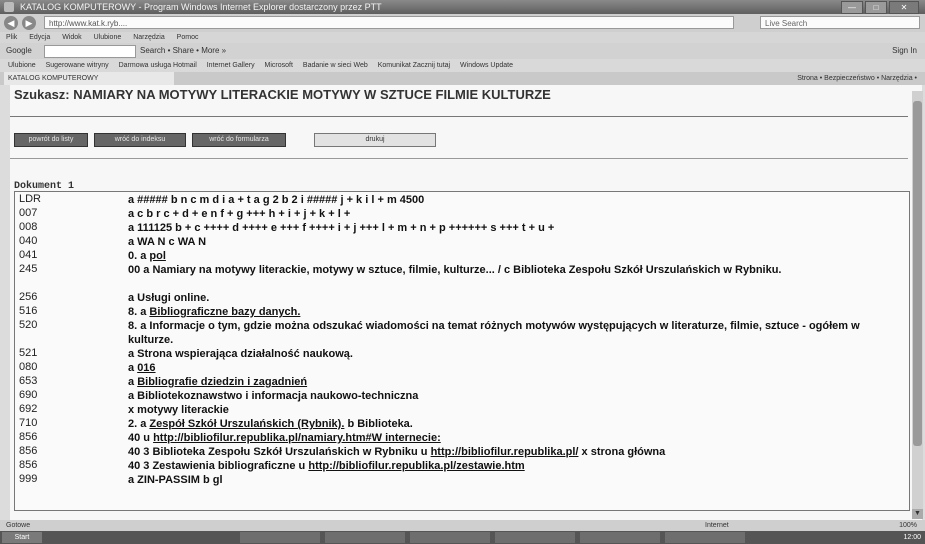 The height and width of the screenshot is (544, 925). I want to click on back-button: ◀, so click(11, 23).